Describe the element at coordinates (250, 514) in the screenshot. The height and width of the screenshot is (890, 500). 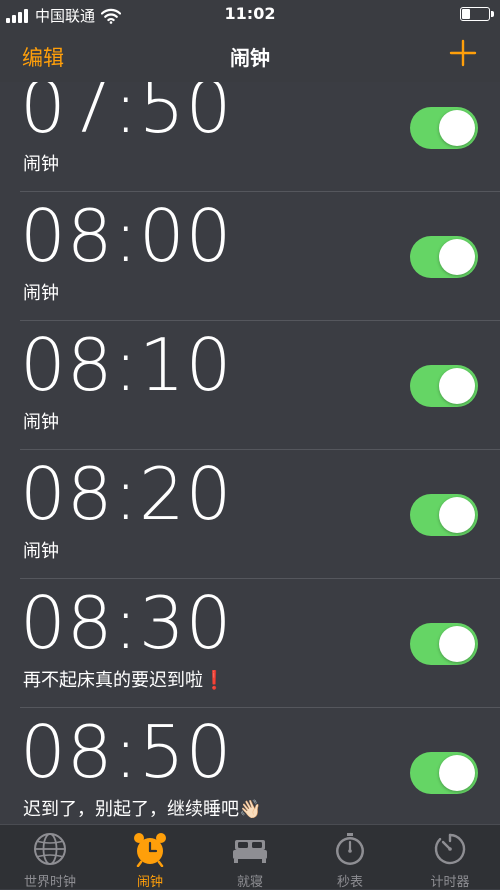
I see `alarm-row: 08:20 闹钟` at that location.